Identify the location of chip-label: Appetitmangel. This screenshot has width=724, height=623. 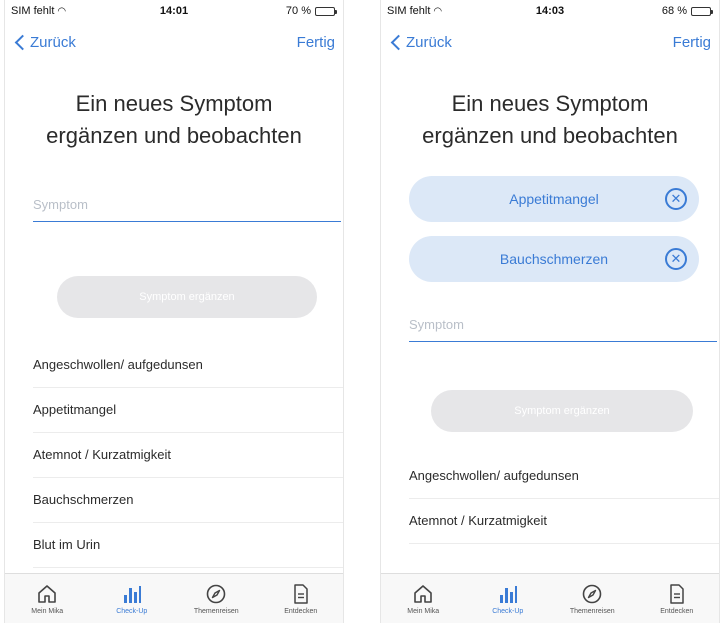
(554, 199).